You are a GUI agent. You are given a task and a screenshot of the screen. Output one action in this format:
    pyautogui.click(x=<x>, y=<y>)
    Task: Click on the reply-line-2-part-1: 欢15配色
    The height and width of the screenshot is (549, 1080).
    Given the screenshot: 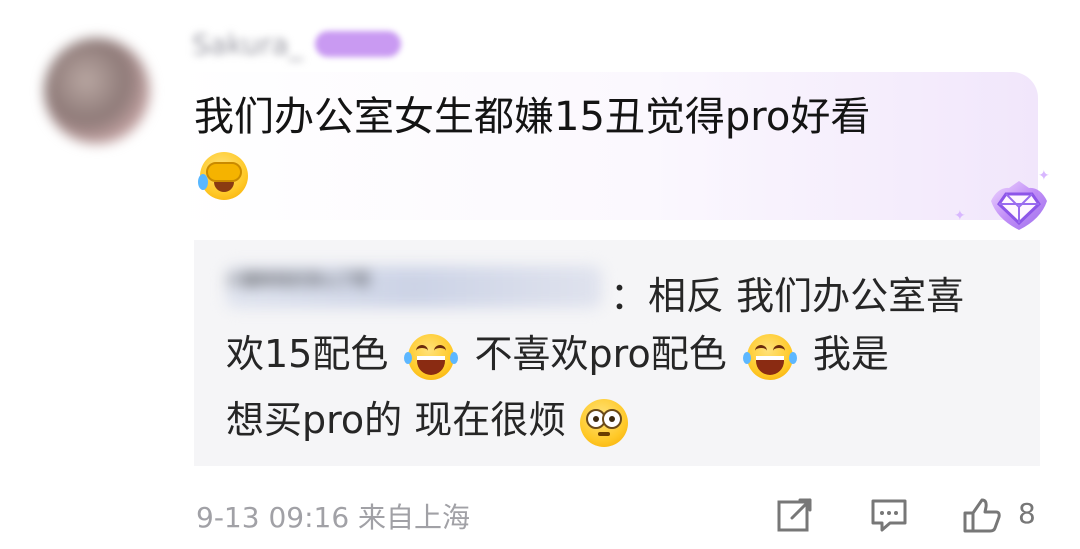 What is the action you would take?
    pyautogui.click(x=307, y=354)
    